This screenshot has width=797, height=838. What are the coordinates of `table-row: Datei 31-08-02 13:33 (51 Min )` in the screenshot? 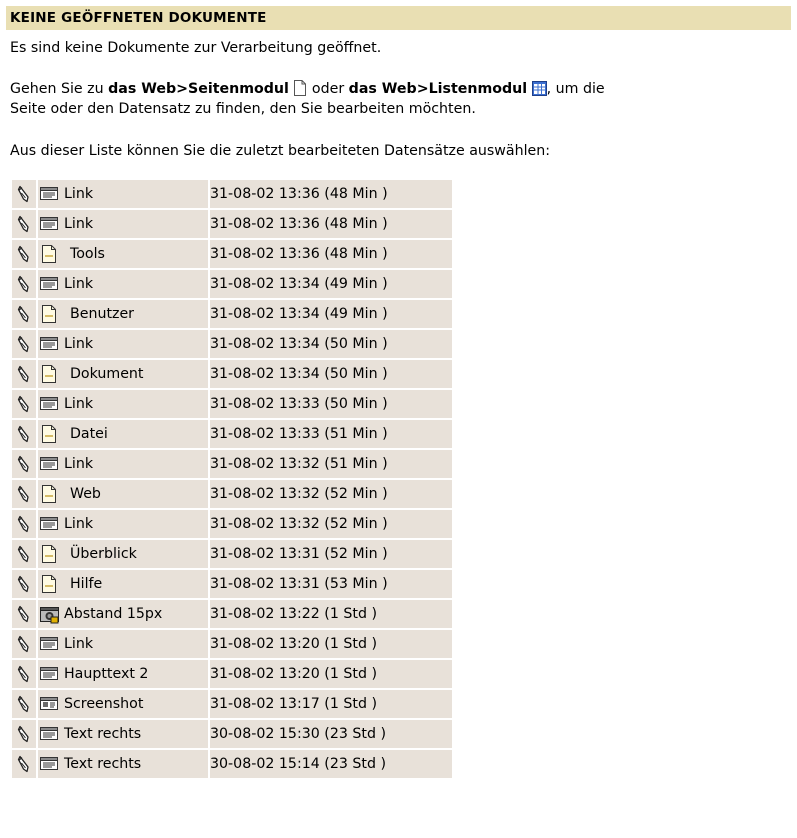 It's located at (232, 434).